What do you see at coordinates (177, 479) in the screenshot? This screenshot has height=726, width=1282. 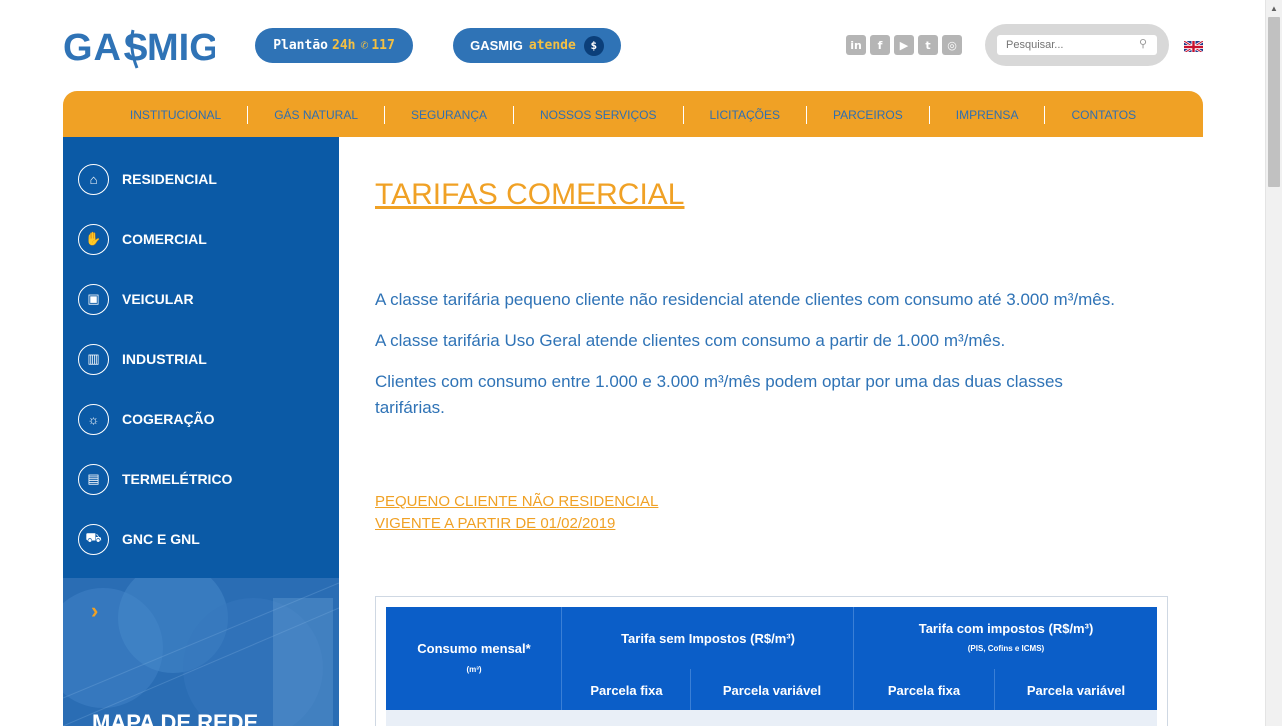 I see `sidebar-item-label: TERMELÉTRICO` at bounding box center [177, 479].